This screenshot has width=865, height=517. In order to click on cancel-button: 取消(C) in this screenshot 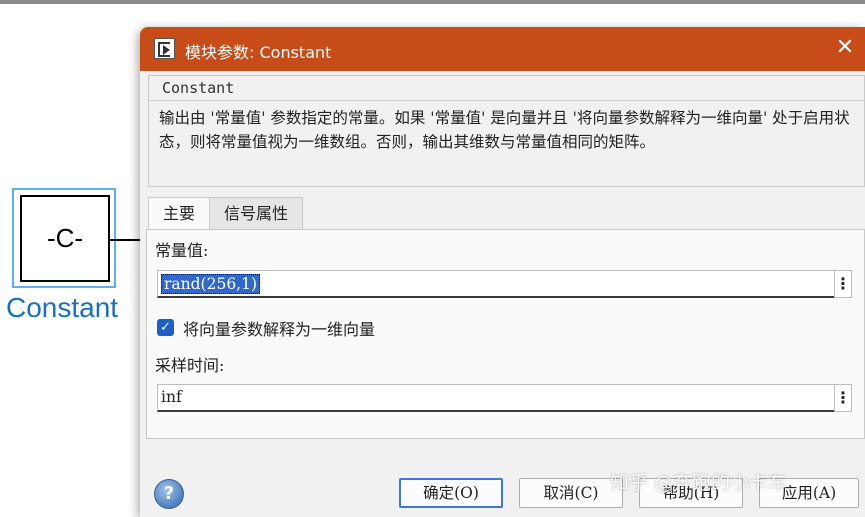, I will do `click(571, 493)`.